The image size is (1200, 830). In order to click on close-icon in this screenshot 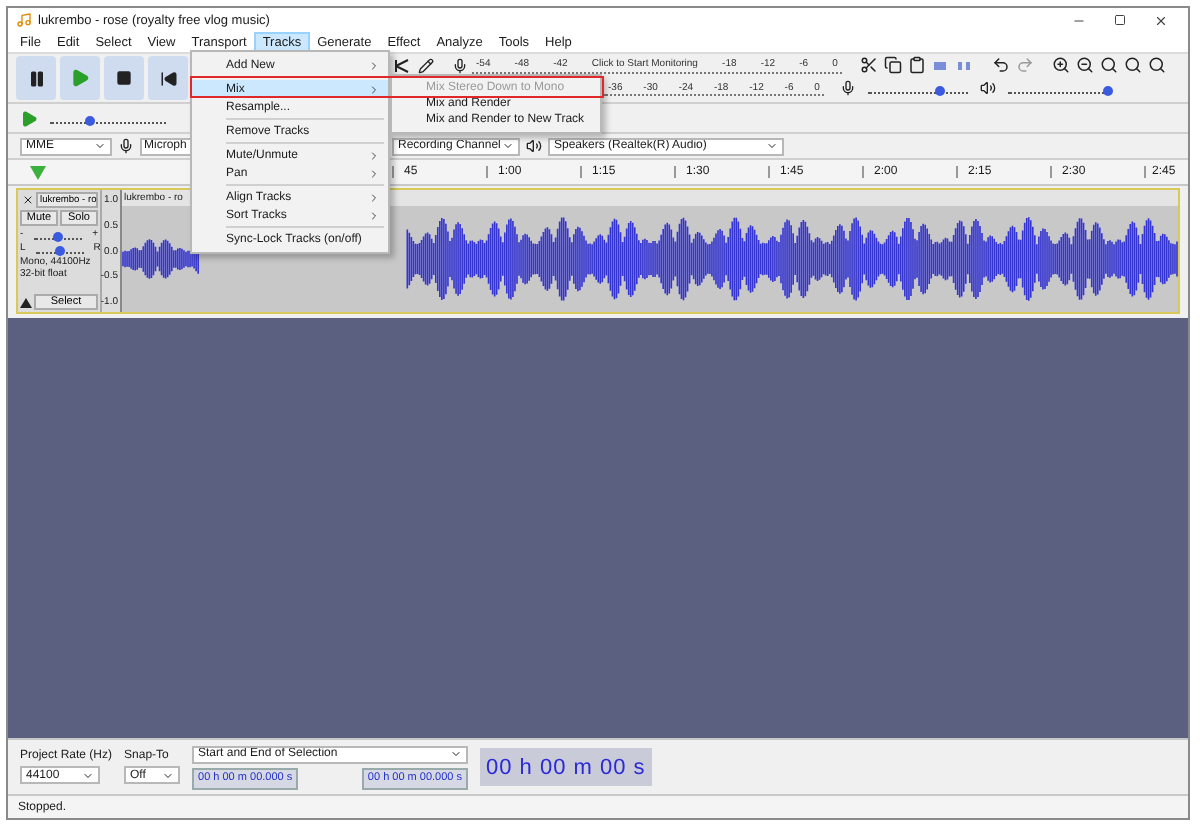, I will do `click(1161, 20)`.